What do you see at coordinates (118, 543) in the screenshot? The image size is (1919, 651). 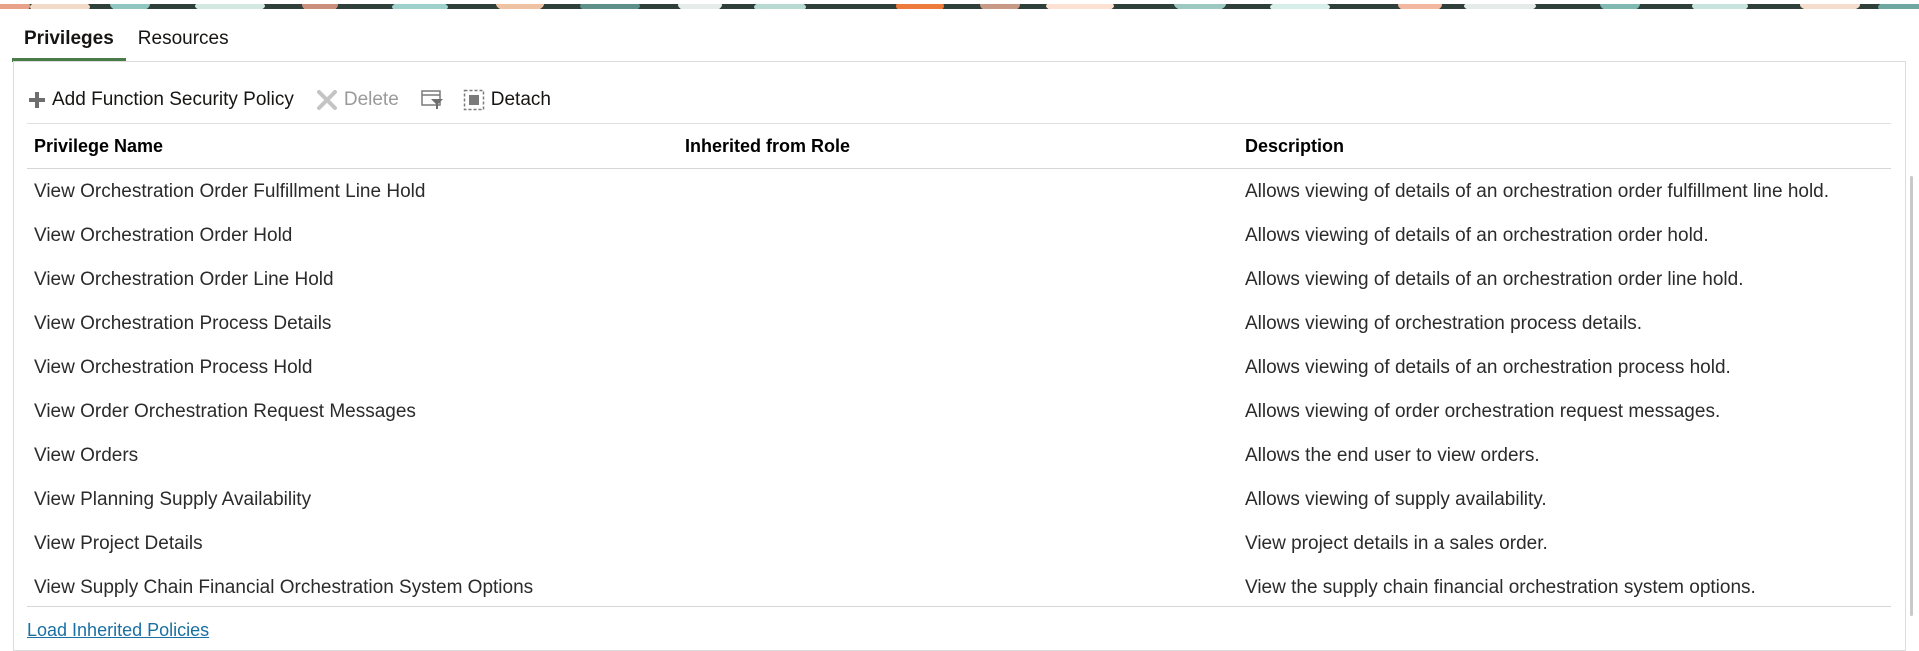 I see `privilege-name-cell: View Project Details` at bounding box center [118, 543].